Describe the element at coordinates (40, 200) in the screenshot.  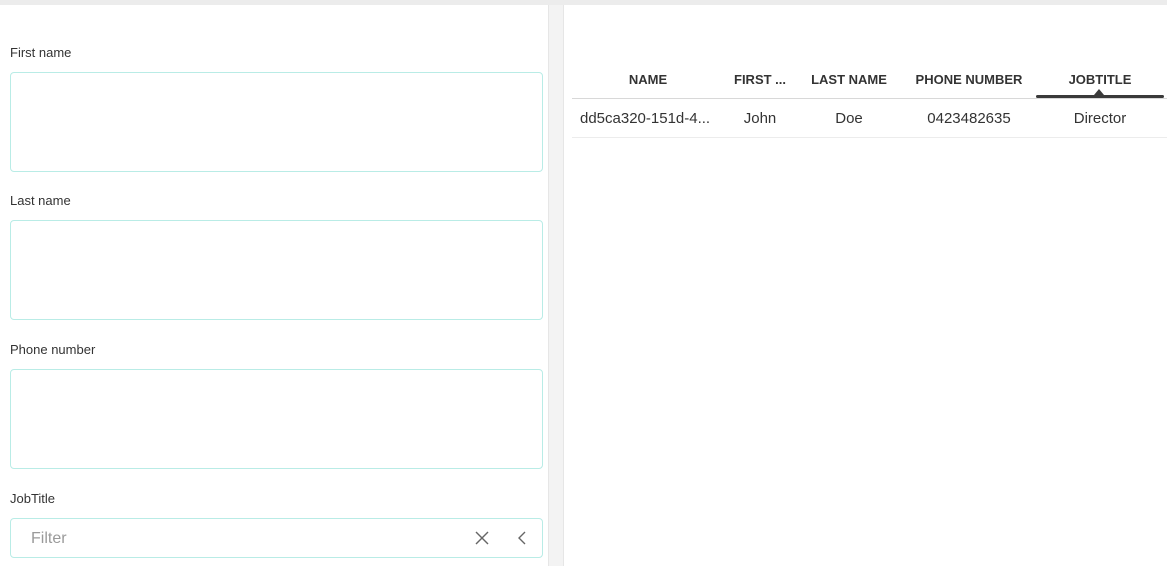
I see `last-name-label: Last name` at that location.